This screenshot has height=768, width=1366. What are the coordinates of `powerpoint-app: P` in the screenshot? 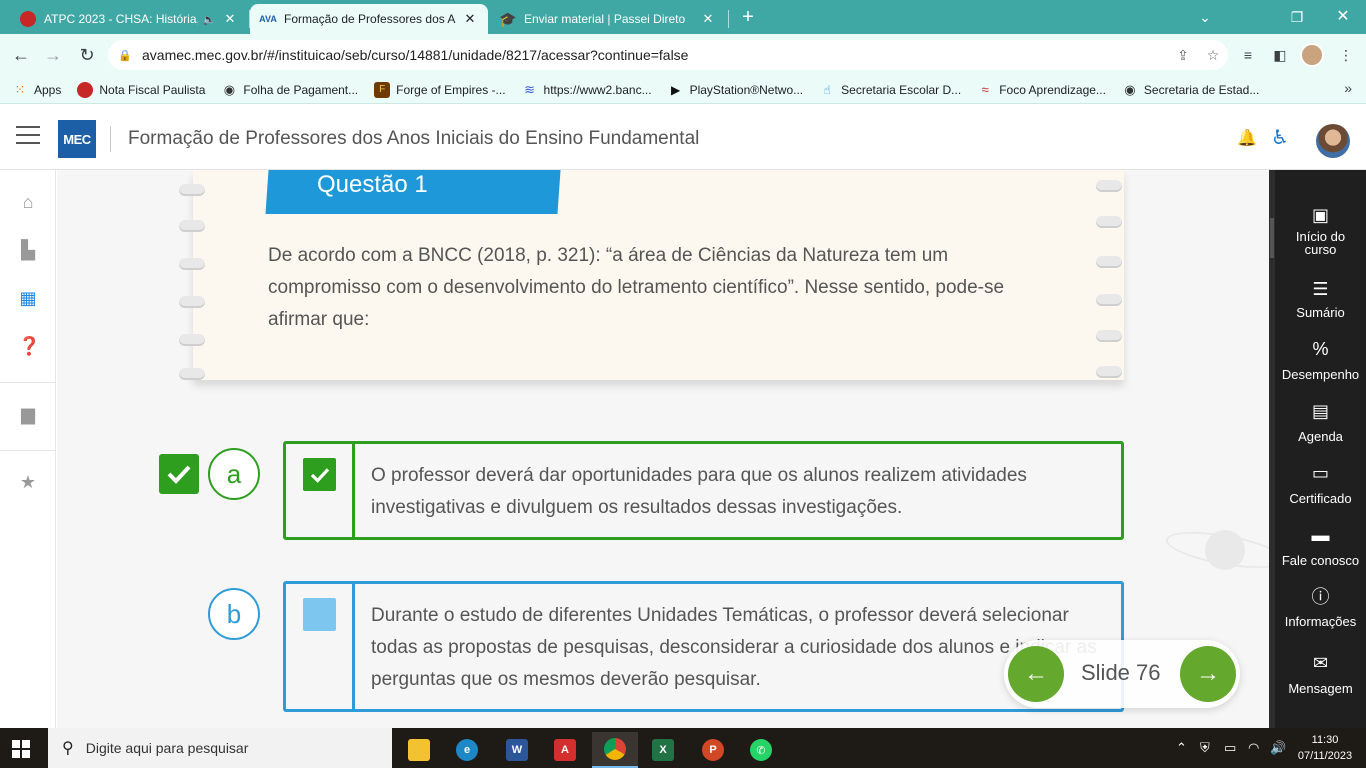 It's located at (713, 750).